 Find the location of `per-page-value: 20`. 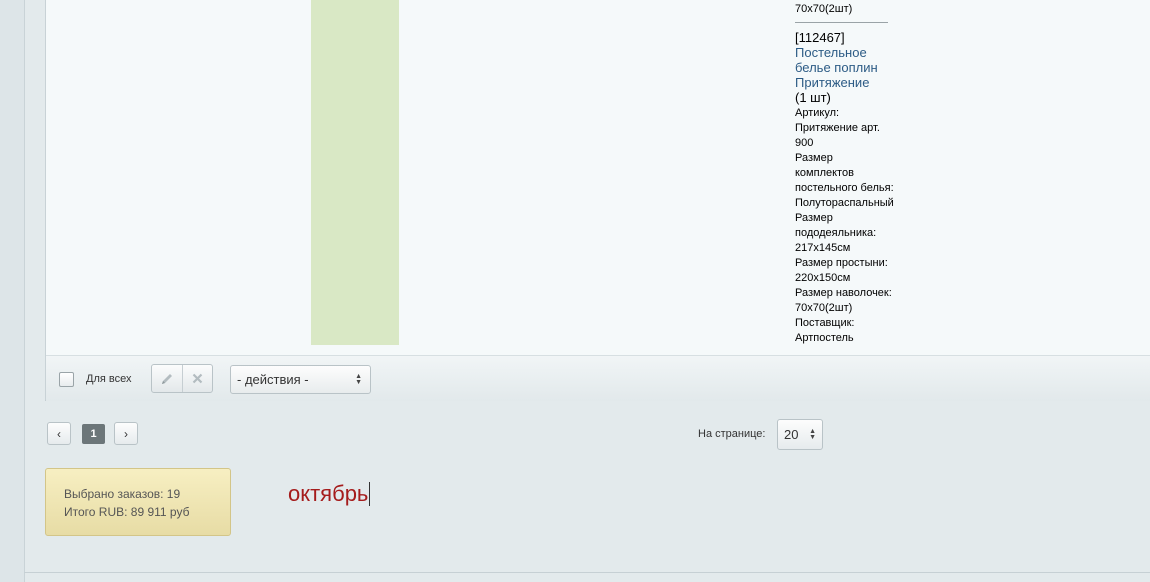

per-page-value: 20 is located at coordinates (791, 434).